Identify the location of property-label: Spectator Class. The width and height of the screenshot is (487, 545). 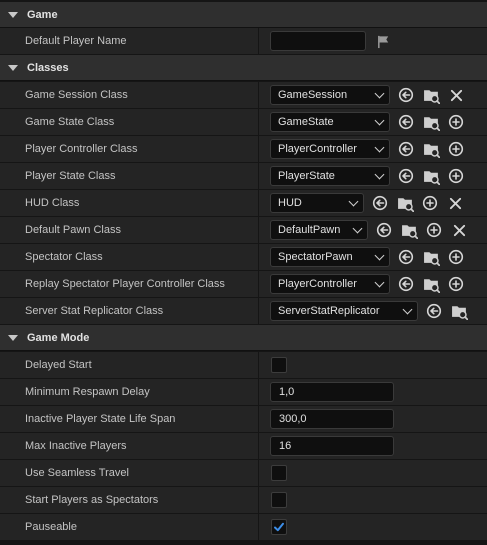
(64, 257).